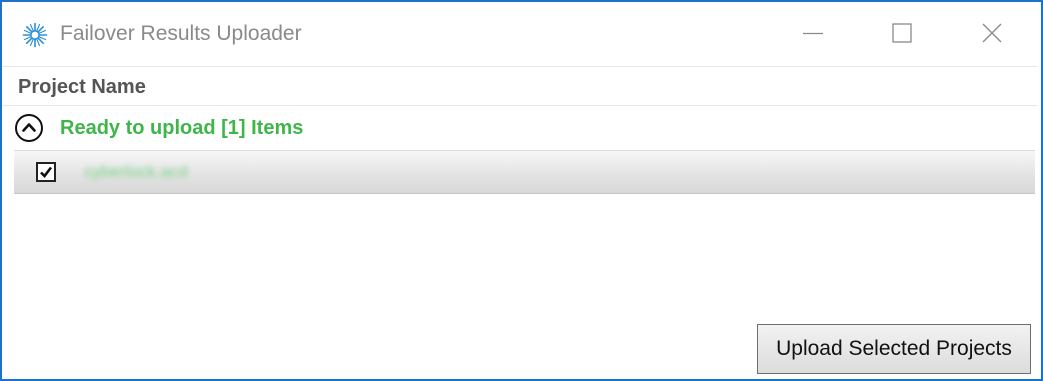 Image resolution: width=1043 pixels, height=381 pixels. I want to click on maximize-button, so click(902, 33).